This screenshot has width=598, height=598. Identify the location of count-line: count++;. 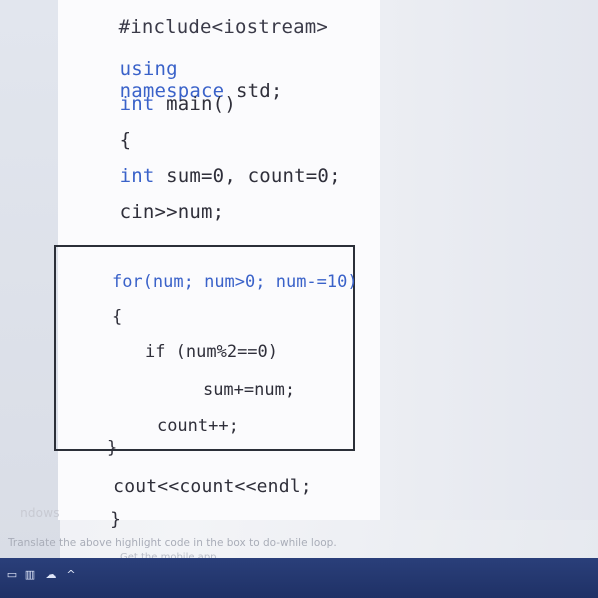
(177, 426).